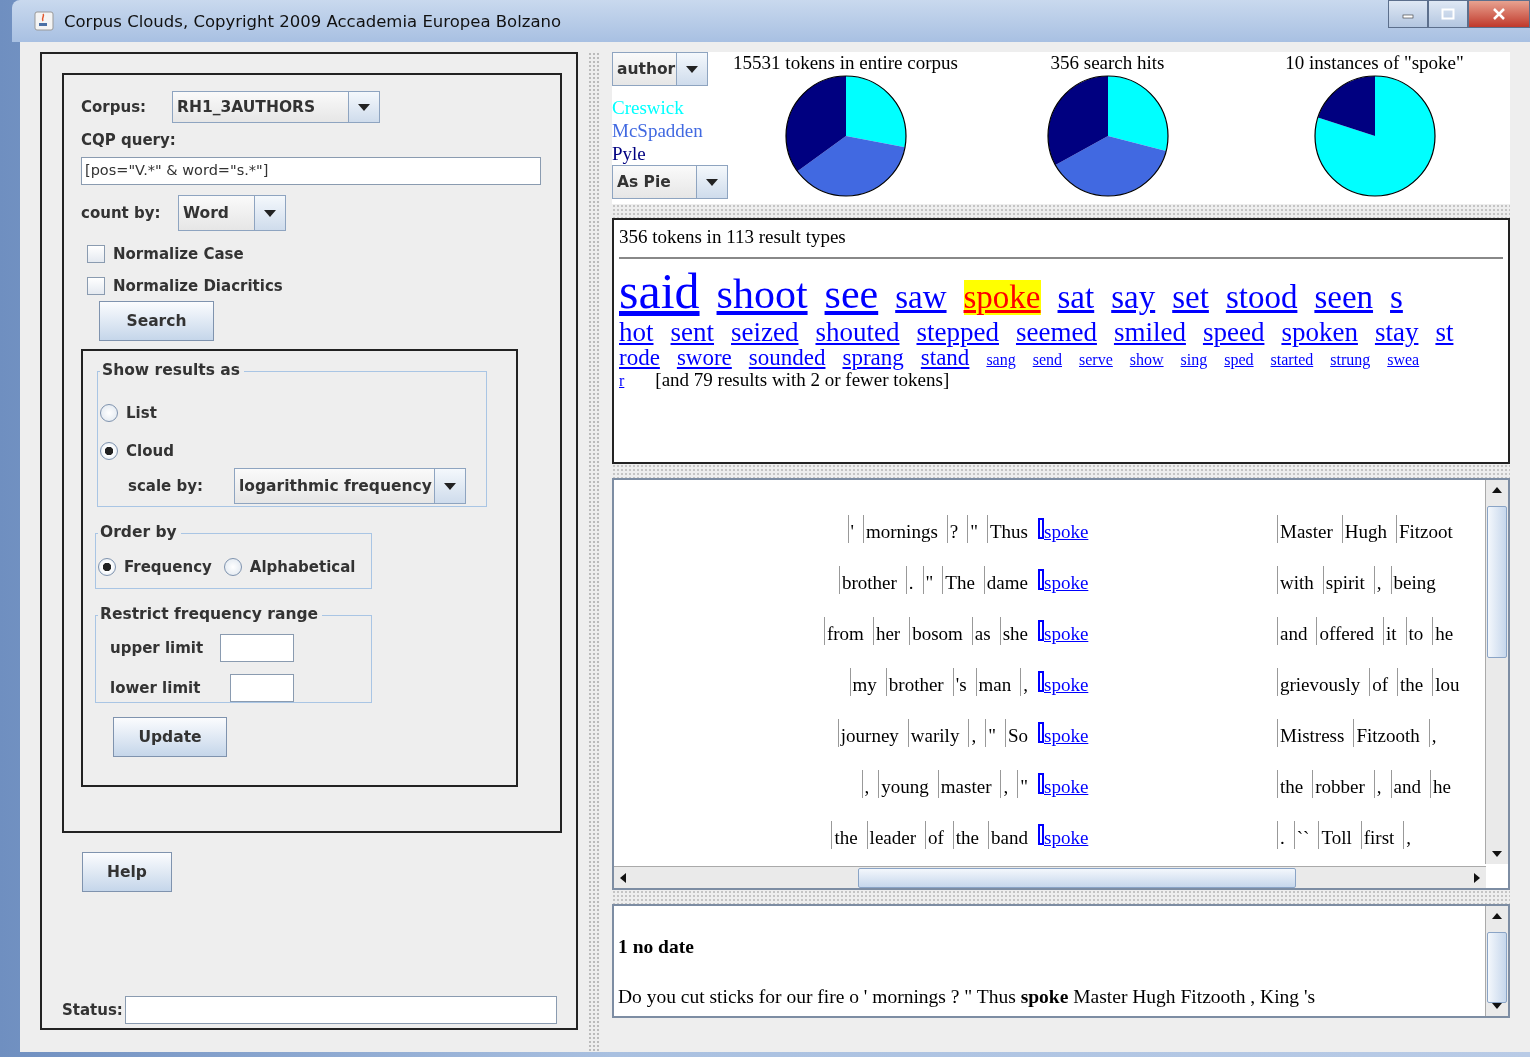 The image size is (1530, 1057). I want to click on context-word: band, so click(1008, 835).